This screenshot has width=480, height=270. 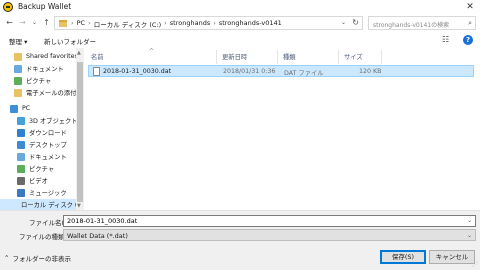 I want to click on column-header-type: 種類, so click(x=289, y=56).